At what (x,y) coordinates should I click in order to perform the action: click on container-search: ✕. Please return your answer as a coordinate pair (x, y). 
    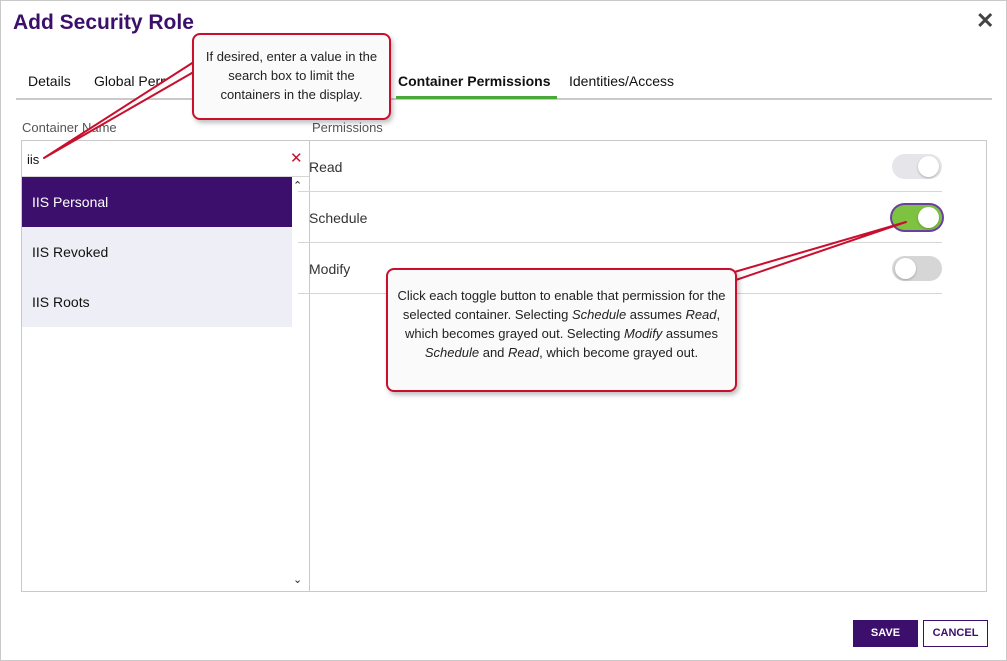
    Looking at the image, I should click on (165, 159).